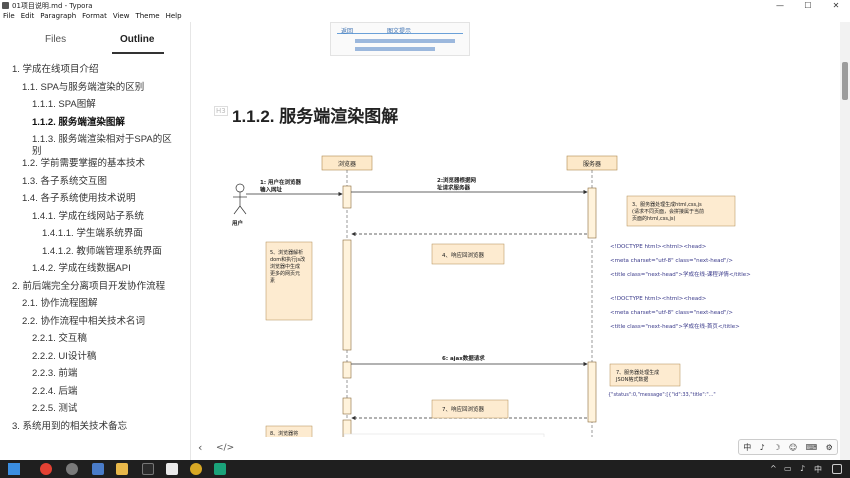  What do you see at coordinates (788, 468) in the screenshot?
I see `network-icon: ▭` at bounding box center [788, 468].